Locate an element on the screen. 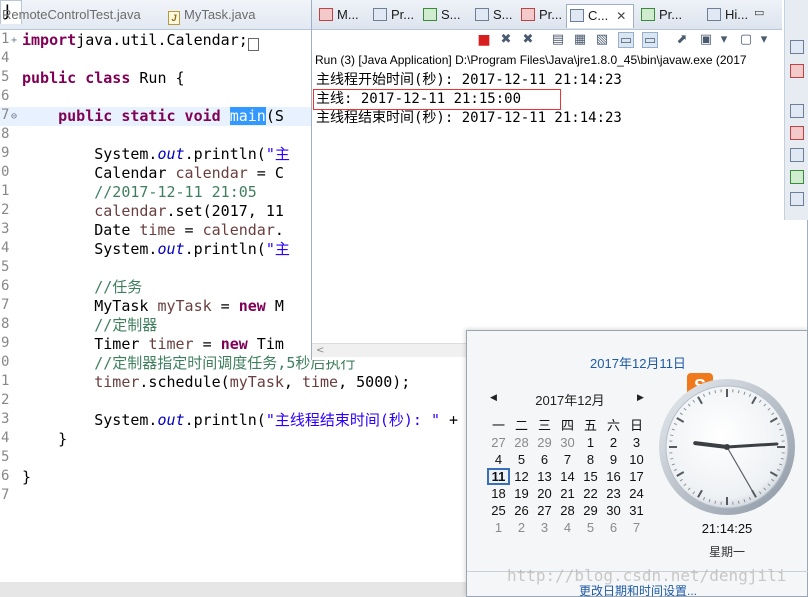  code-token: .println( is located at coordinates (225, 154).